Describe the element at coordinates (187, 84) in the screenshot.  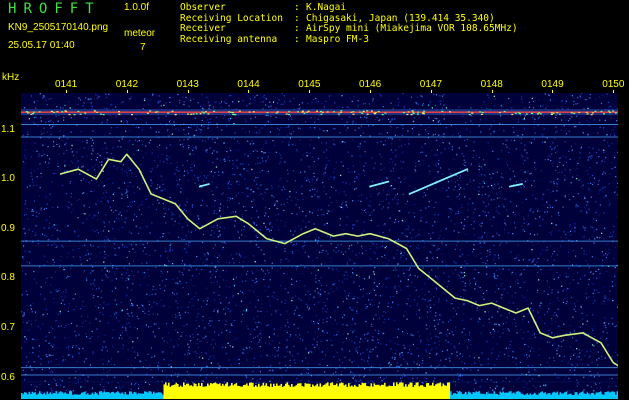
I see `x-tick-label: 0143` at that location.